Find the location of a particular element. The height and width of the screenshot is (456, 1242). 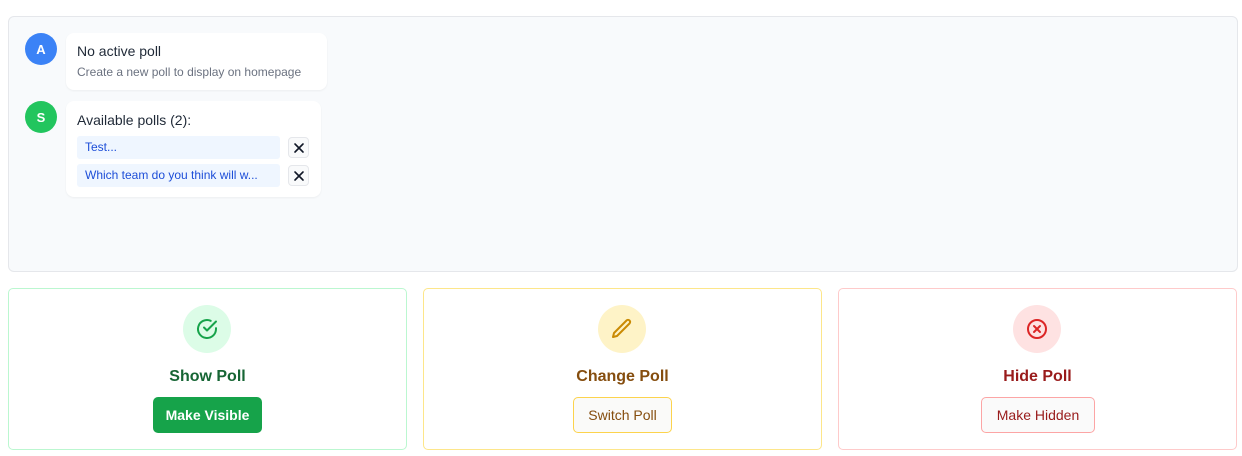

x-circle-icon is located at coordinates (1037, 329).